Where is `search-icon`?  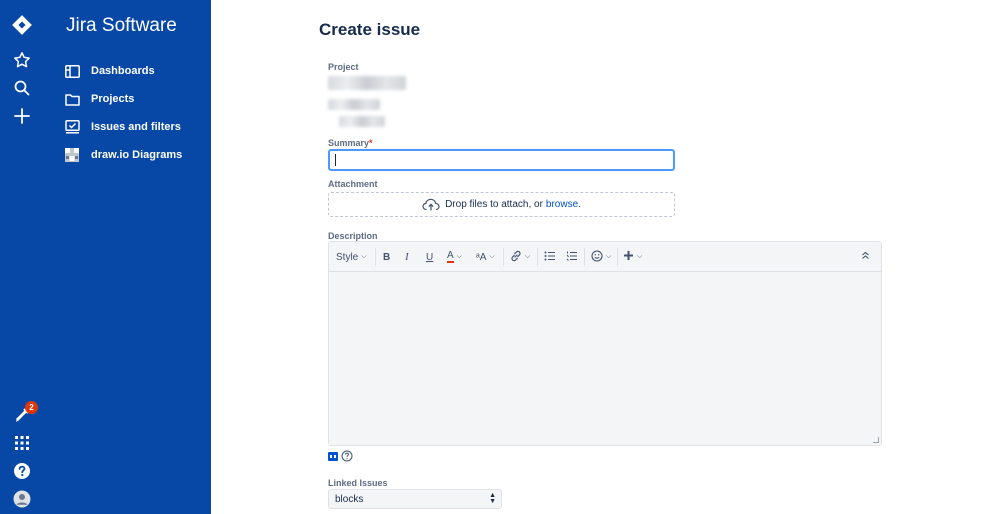 search-icon is located at coordinates (22, 88).